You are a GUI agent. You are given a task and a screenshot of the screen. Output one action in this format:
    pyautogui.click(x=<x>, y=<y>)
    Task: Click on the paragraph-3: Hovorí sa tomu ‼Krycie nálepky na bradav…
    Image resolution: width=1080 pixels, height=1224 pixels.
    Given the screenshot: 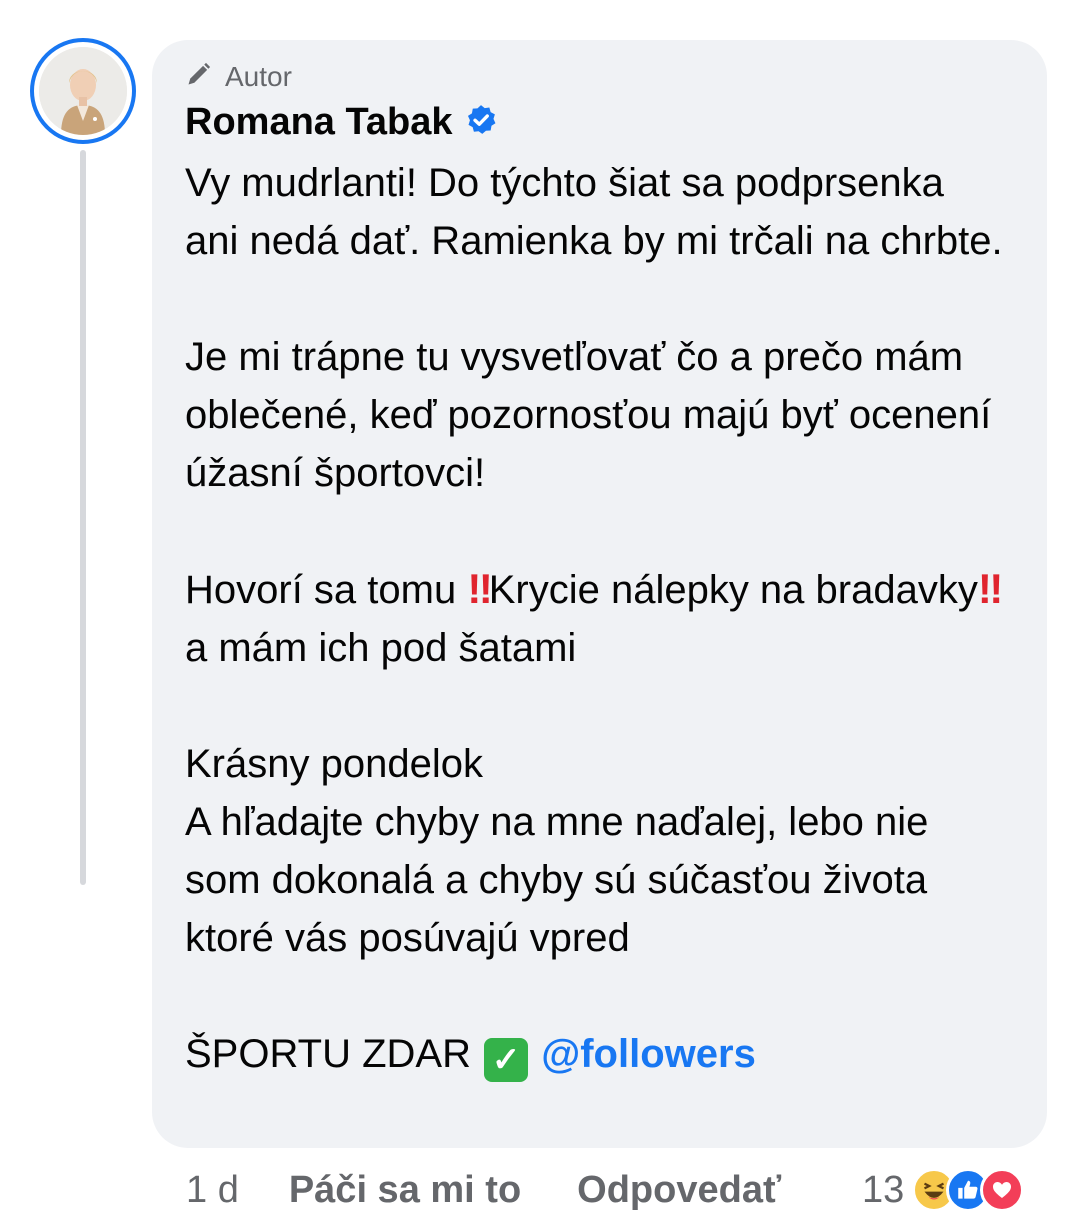 What is the action you would take?
    pyautogui.click(x=595, y=618)
    